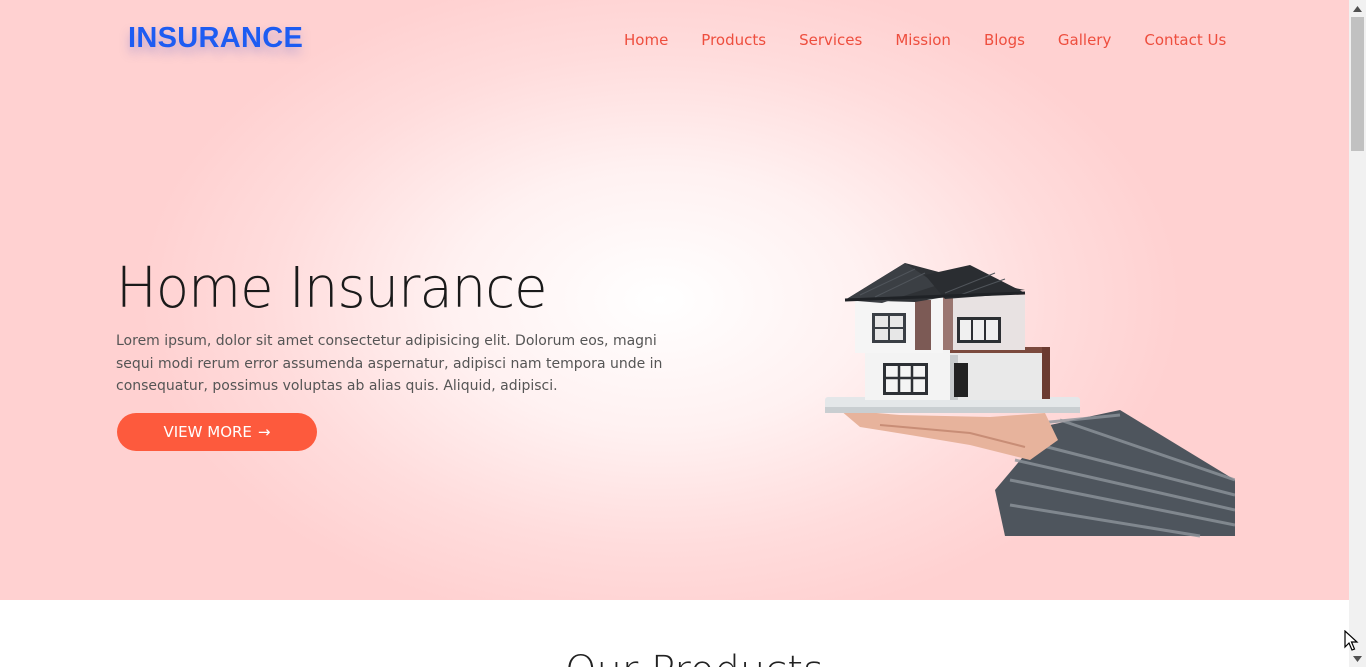  What do you see at coordinates (1084, 40) in the screenshot?
I see `nav-gallery: Gallery` at bounding box center [1084, 40].